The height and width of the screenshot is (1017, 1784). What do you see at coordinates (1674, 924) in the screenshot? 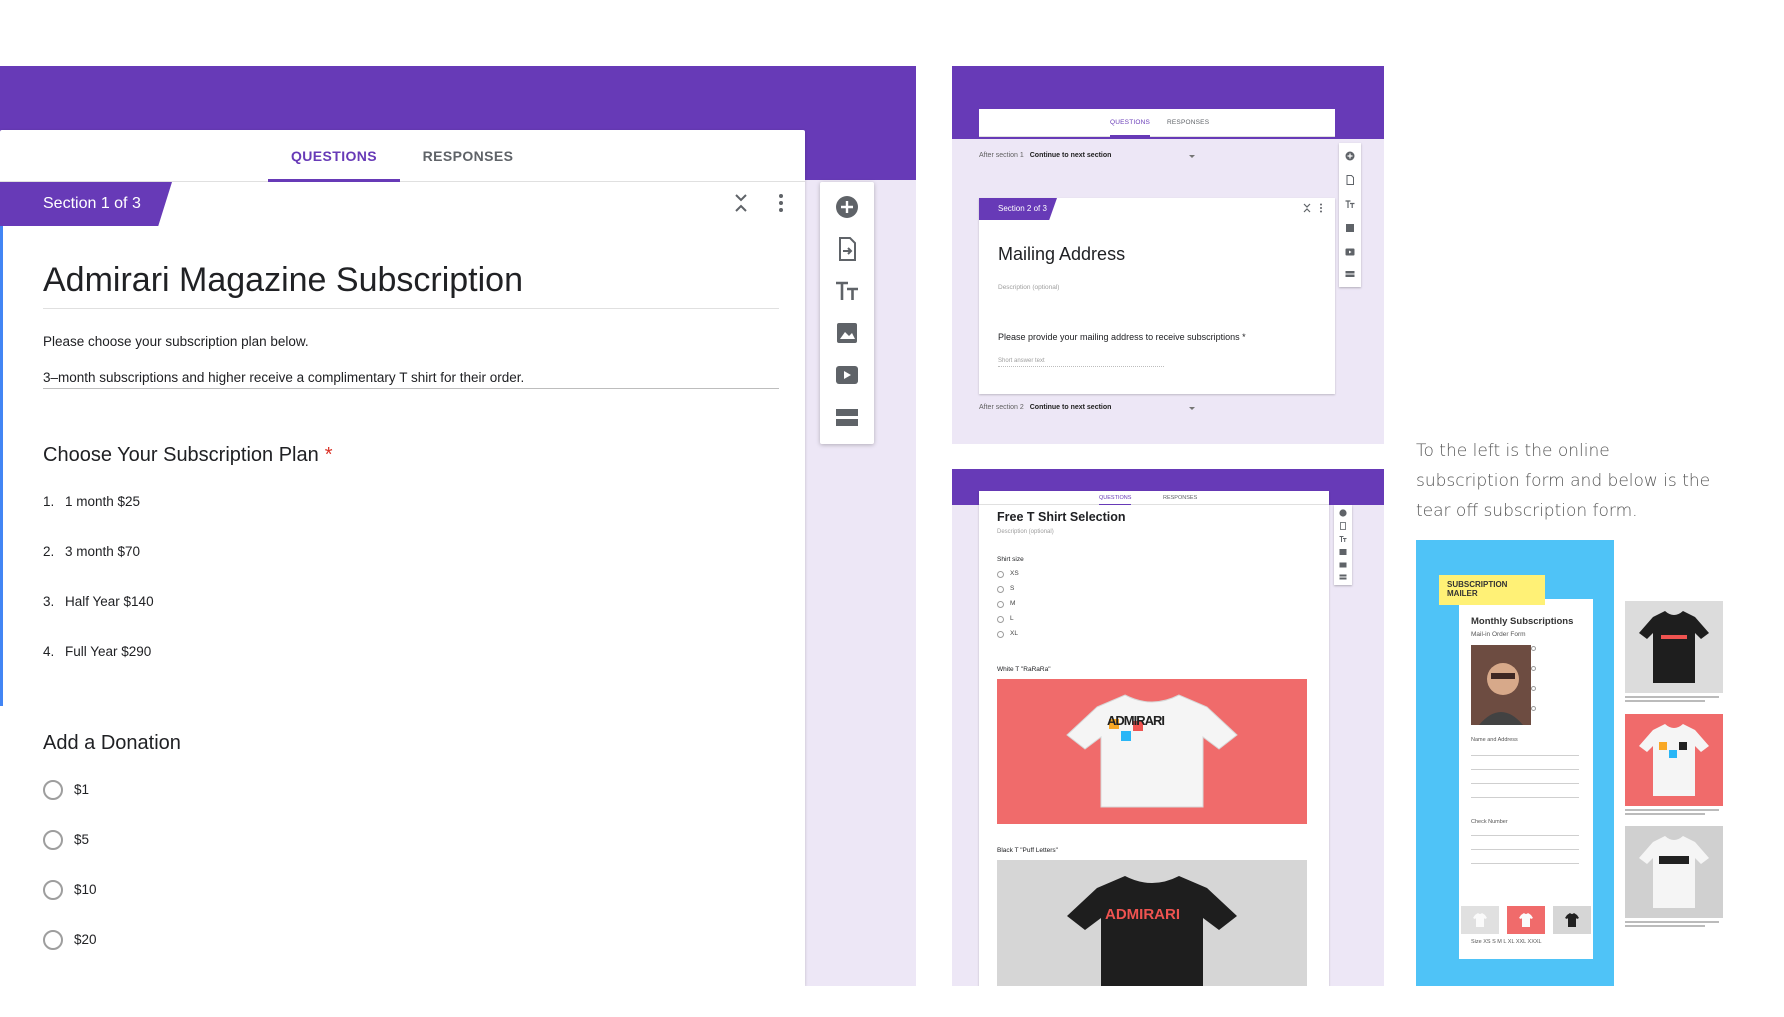
I see `thumb-caption-lines` at bounding box center [1674, 924].